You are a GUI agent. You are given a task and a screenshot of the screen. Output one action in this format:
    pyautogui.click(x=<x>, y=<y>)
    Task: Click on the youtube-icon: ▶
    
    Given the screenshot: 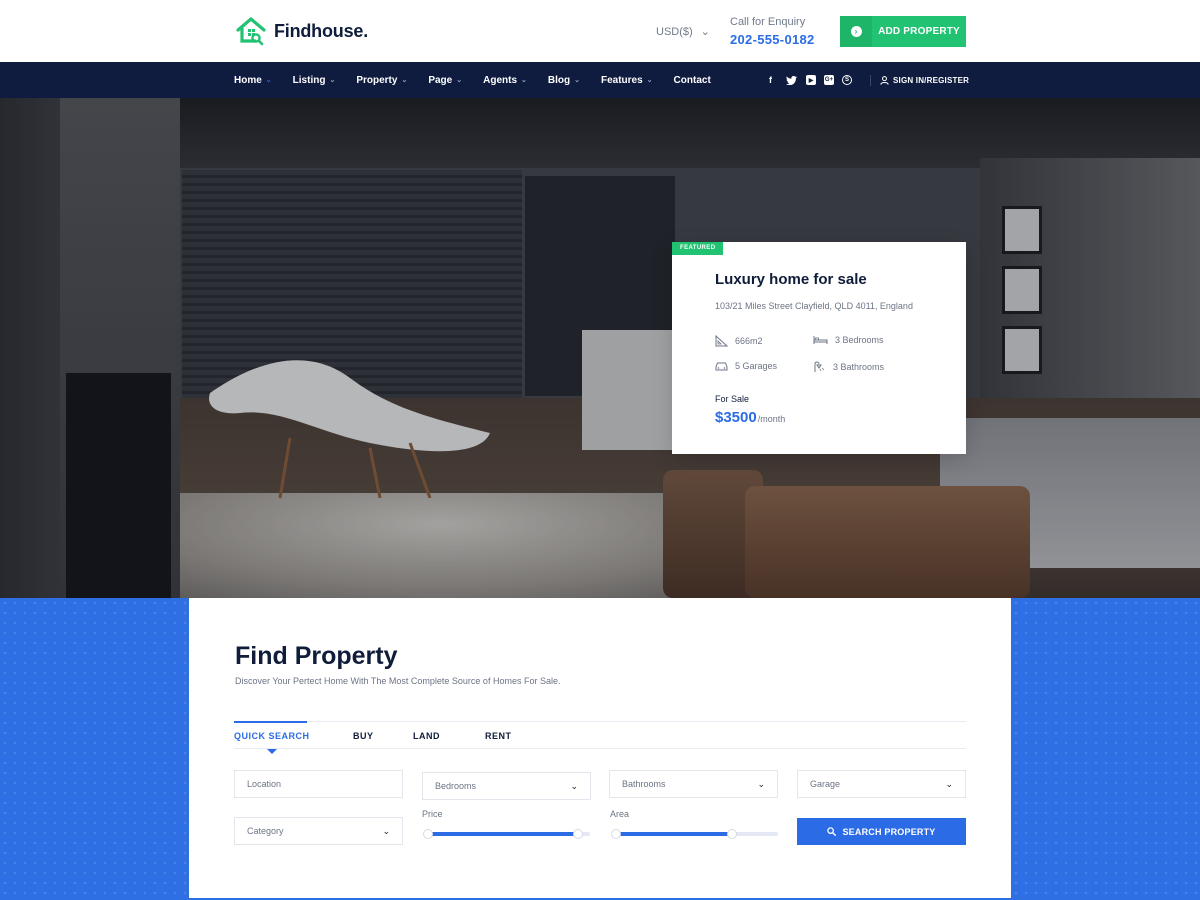 What is the action you would take?
    pyautogui.click(x=811, y=80)
    